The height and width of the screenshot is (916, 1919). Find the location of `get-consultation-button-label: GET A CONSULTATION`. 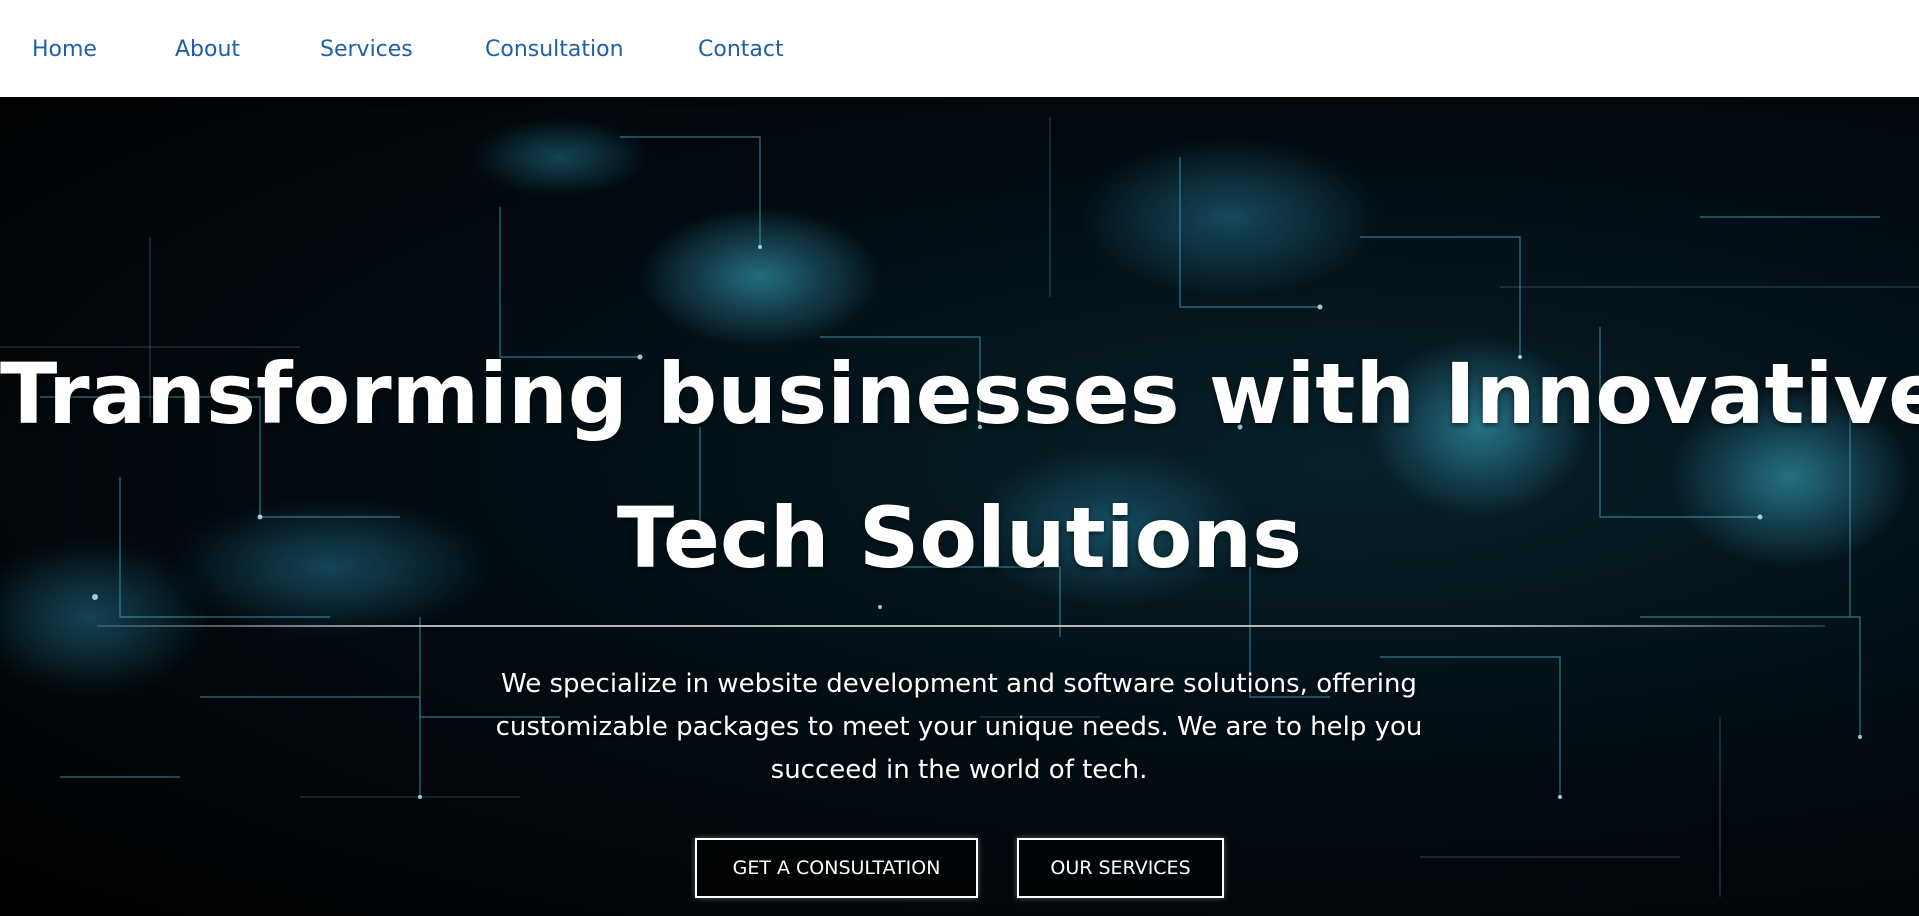

get-consultation-button-label: GET A CONSULTATION is located at coordinates (836, 868).